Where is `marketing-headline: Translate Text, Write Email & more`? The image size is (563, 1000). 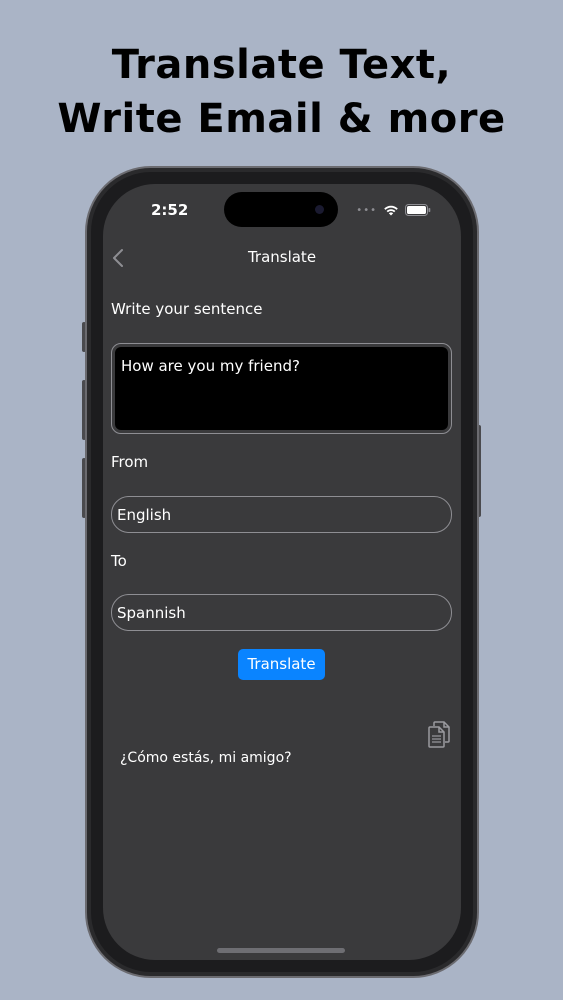
marketing-headline: Translate Text, Write Email & more is located at coordinates (281, 92).